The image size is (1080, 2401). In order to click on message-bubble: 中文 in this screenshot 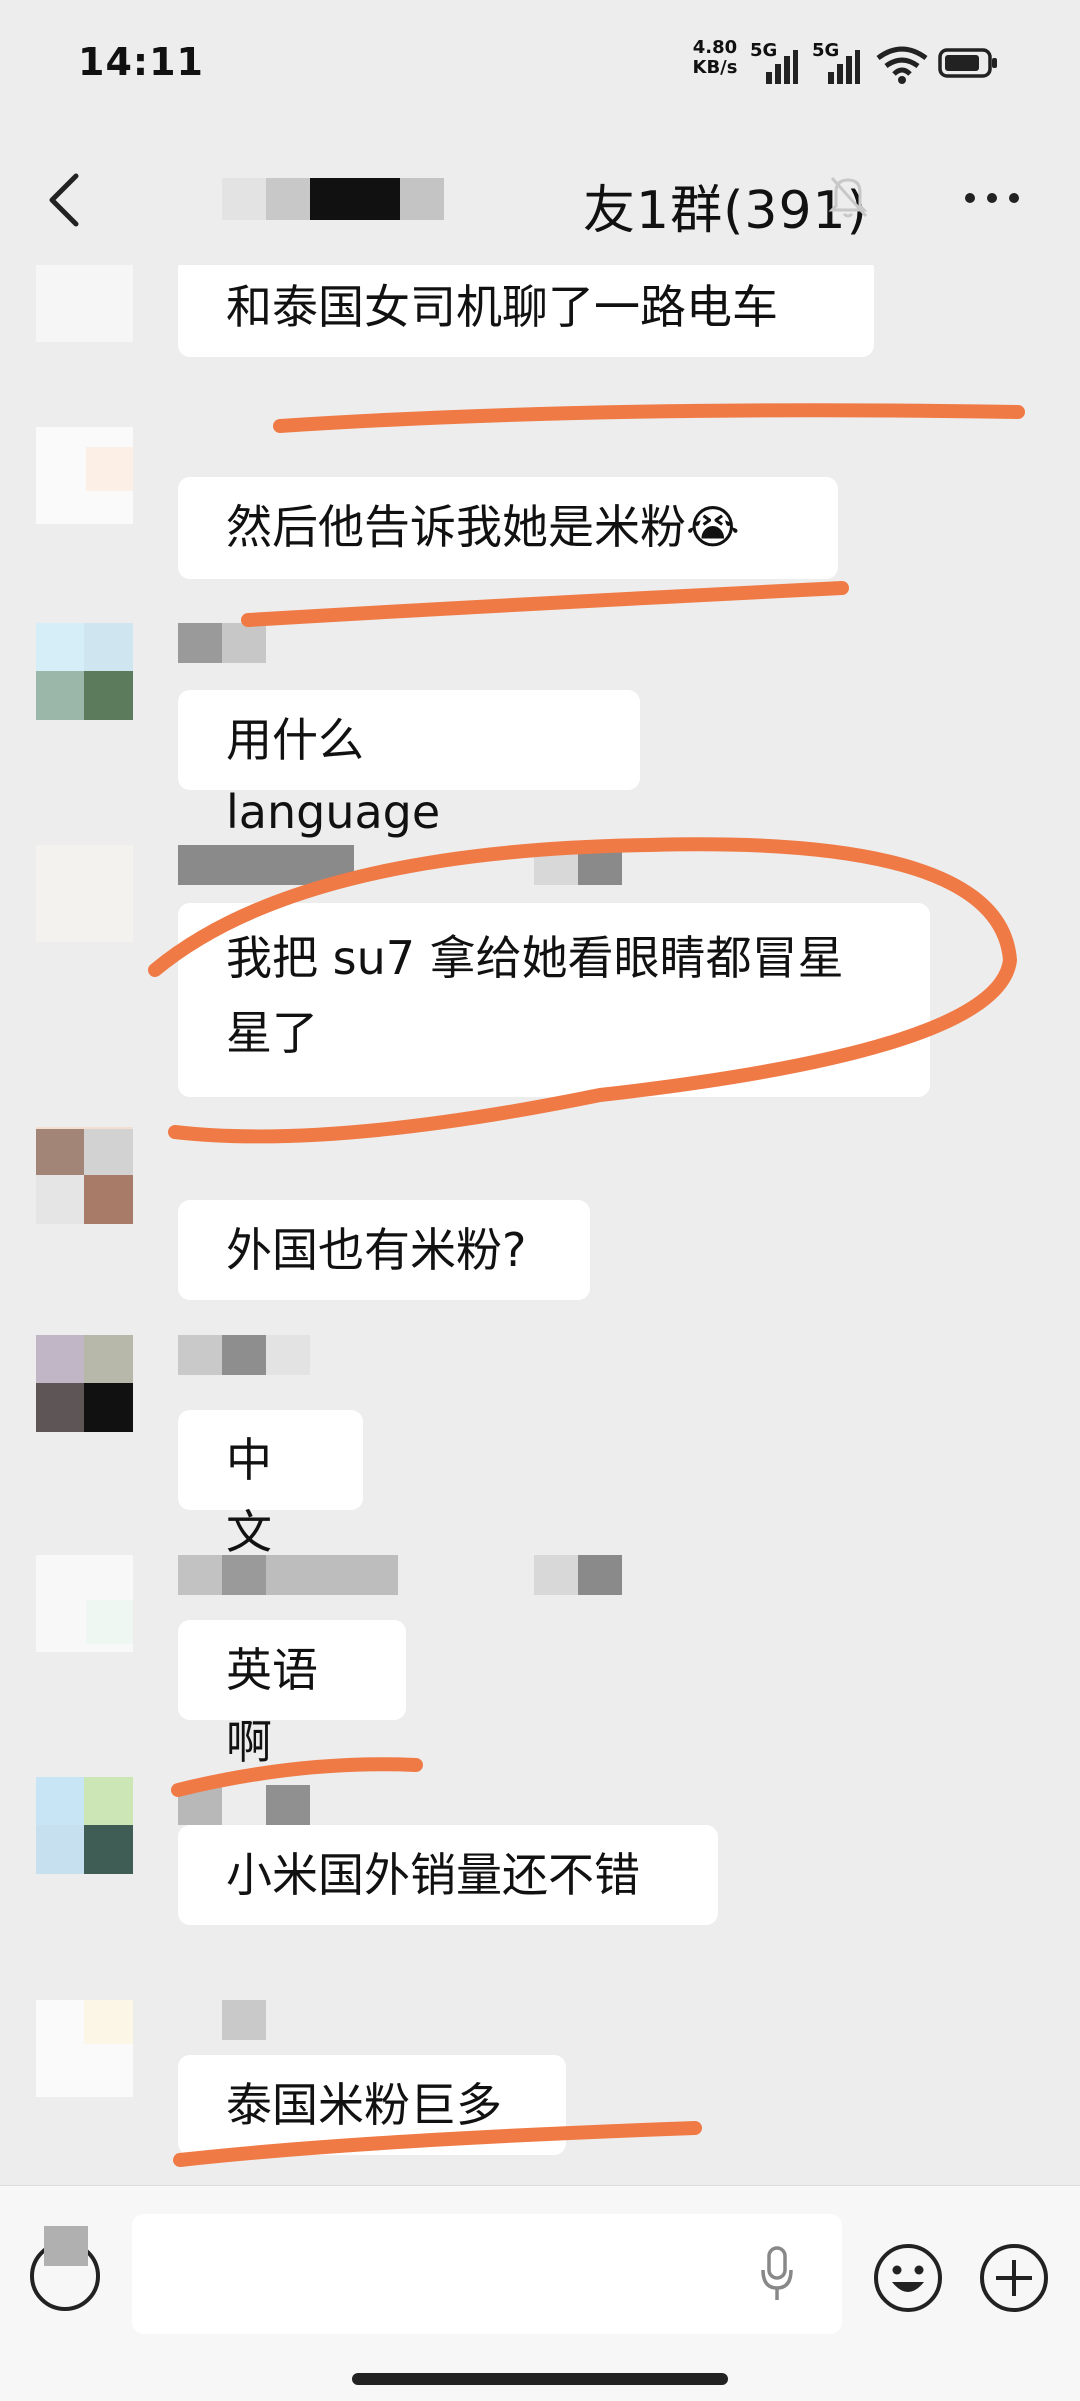, I will do `click(270, 1484)`.